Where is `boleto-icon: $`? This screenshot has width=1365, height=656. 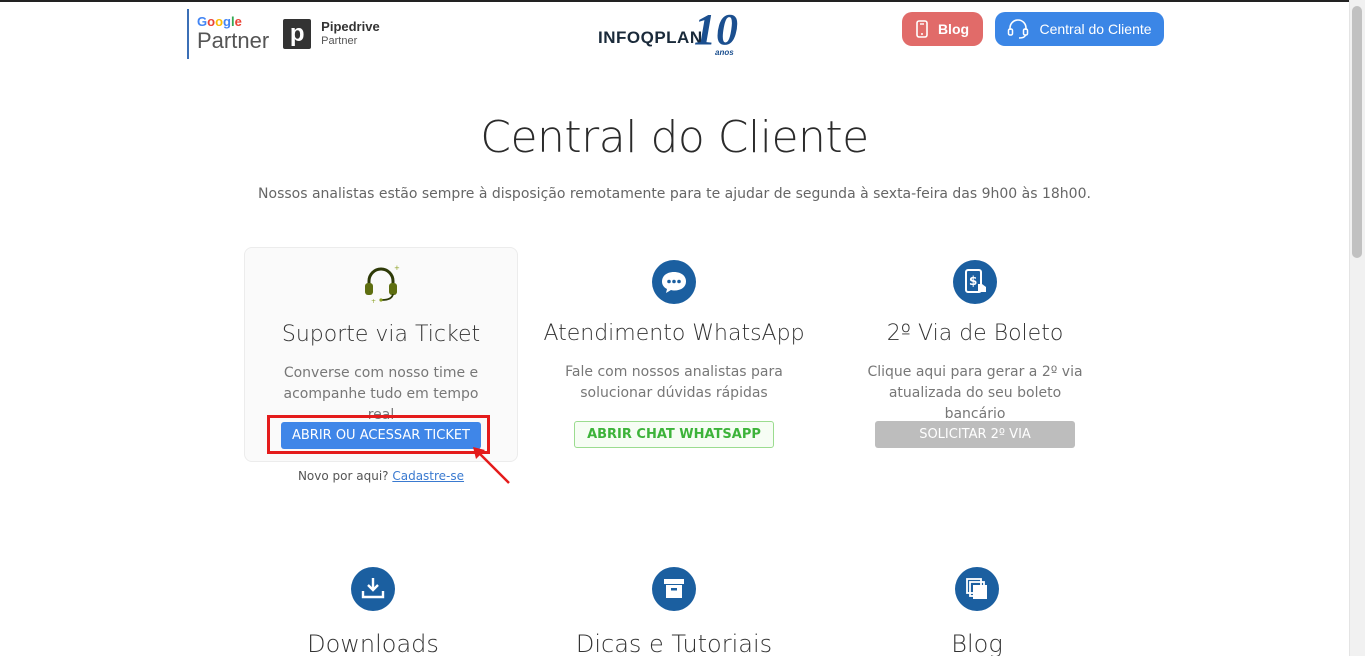
boleto-icon: $ is located at coordinates (975, 282).